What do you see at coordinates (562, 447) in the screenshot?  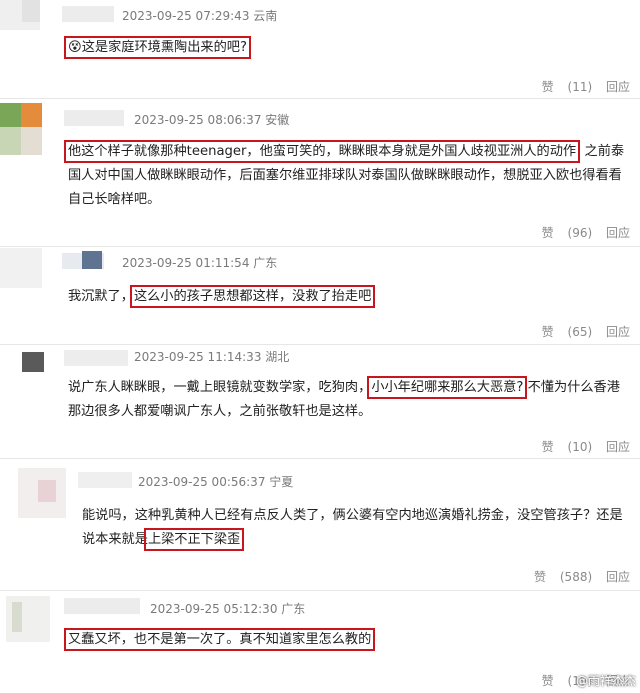 I see `like-button: 赞 (10)` at bounding box center [562, 447].